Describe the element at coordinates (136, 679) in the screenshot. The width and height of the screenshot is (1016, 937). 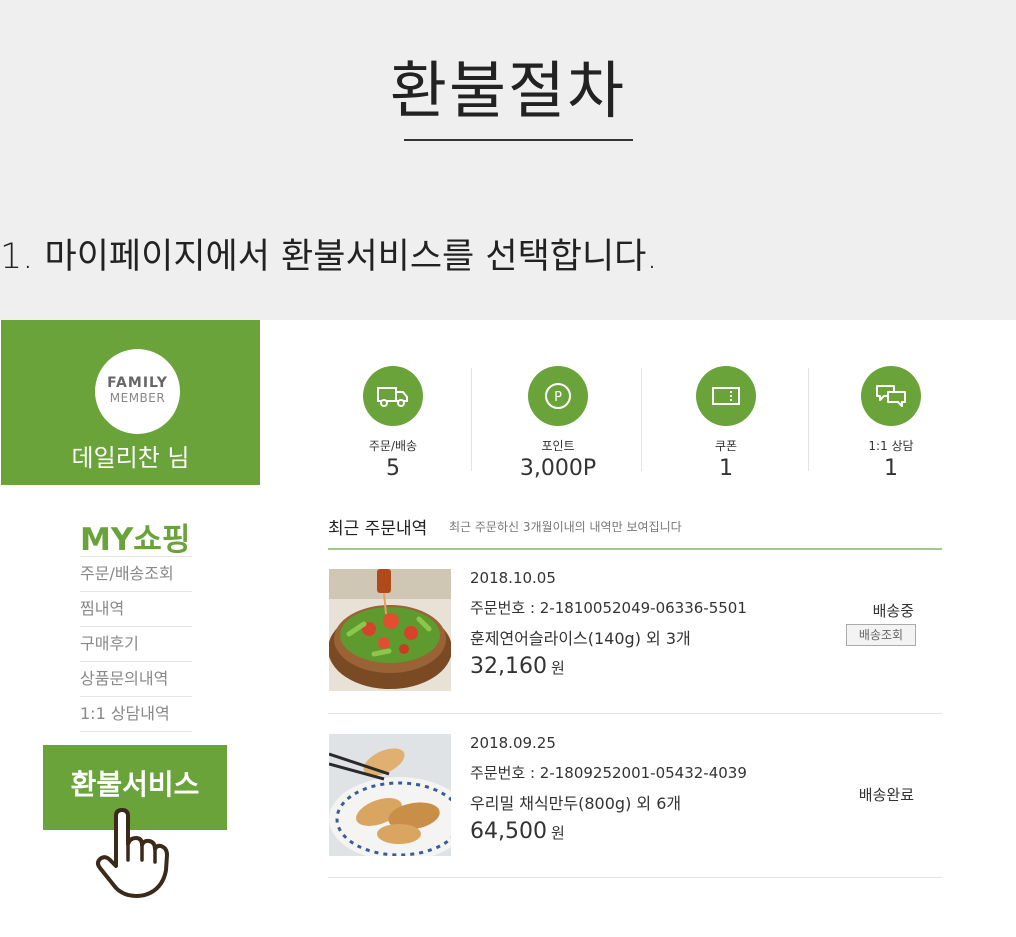
I see `sidebar-item-product-inquiries: 상품문의내역` at that location.